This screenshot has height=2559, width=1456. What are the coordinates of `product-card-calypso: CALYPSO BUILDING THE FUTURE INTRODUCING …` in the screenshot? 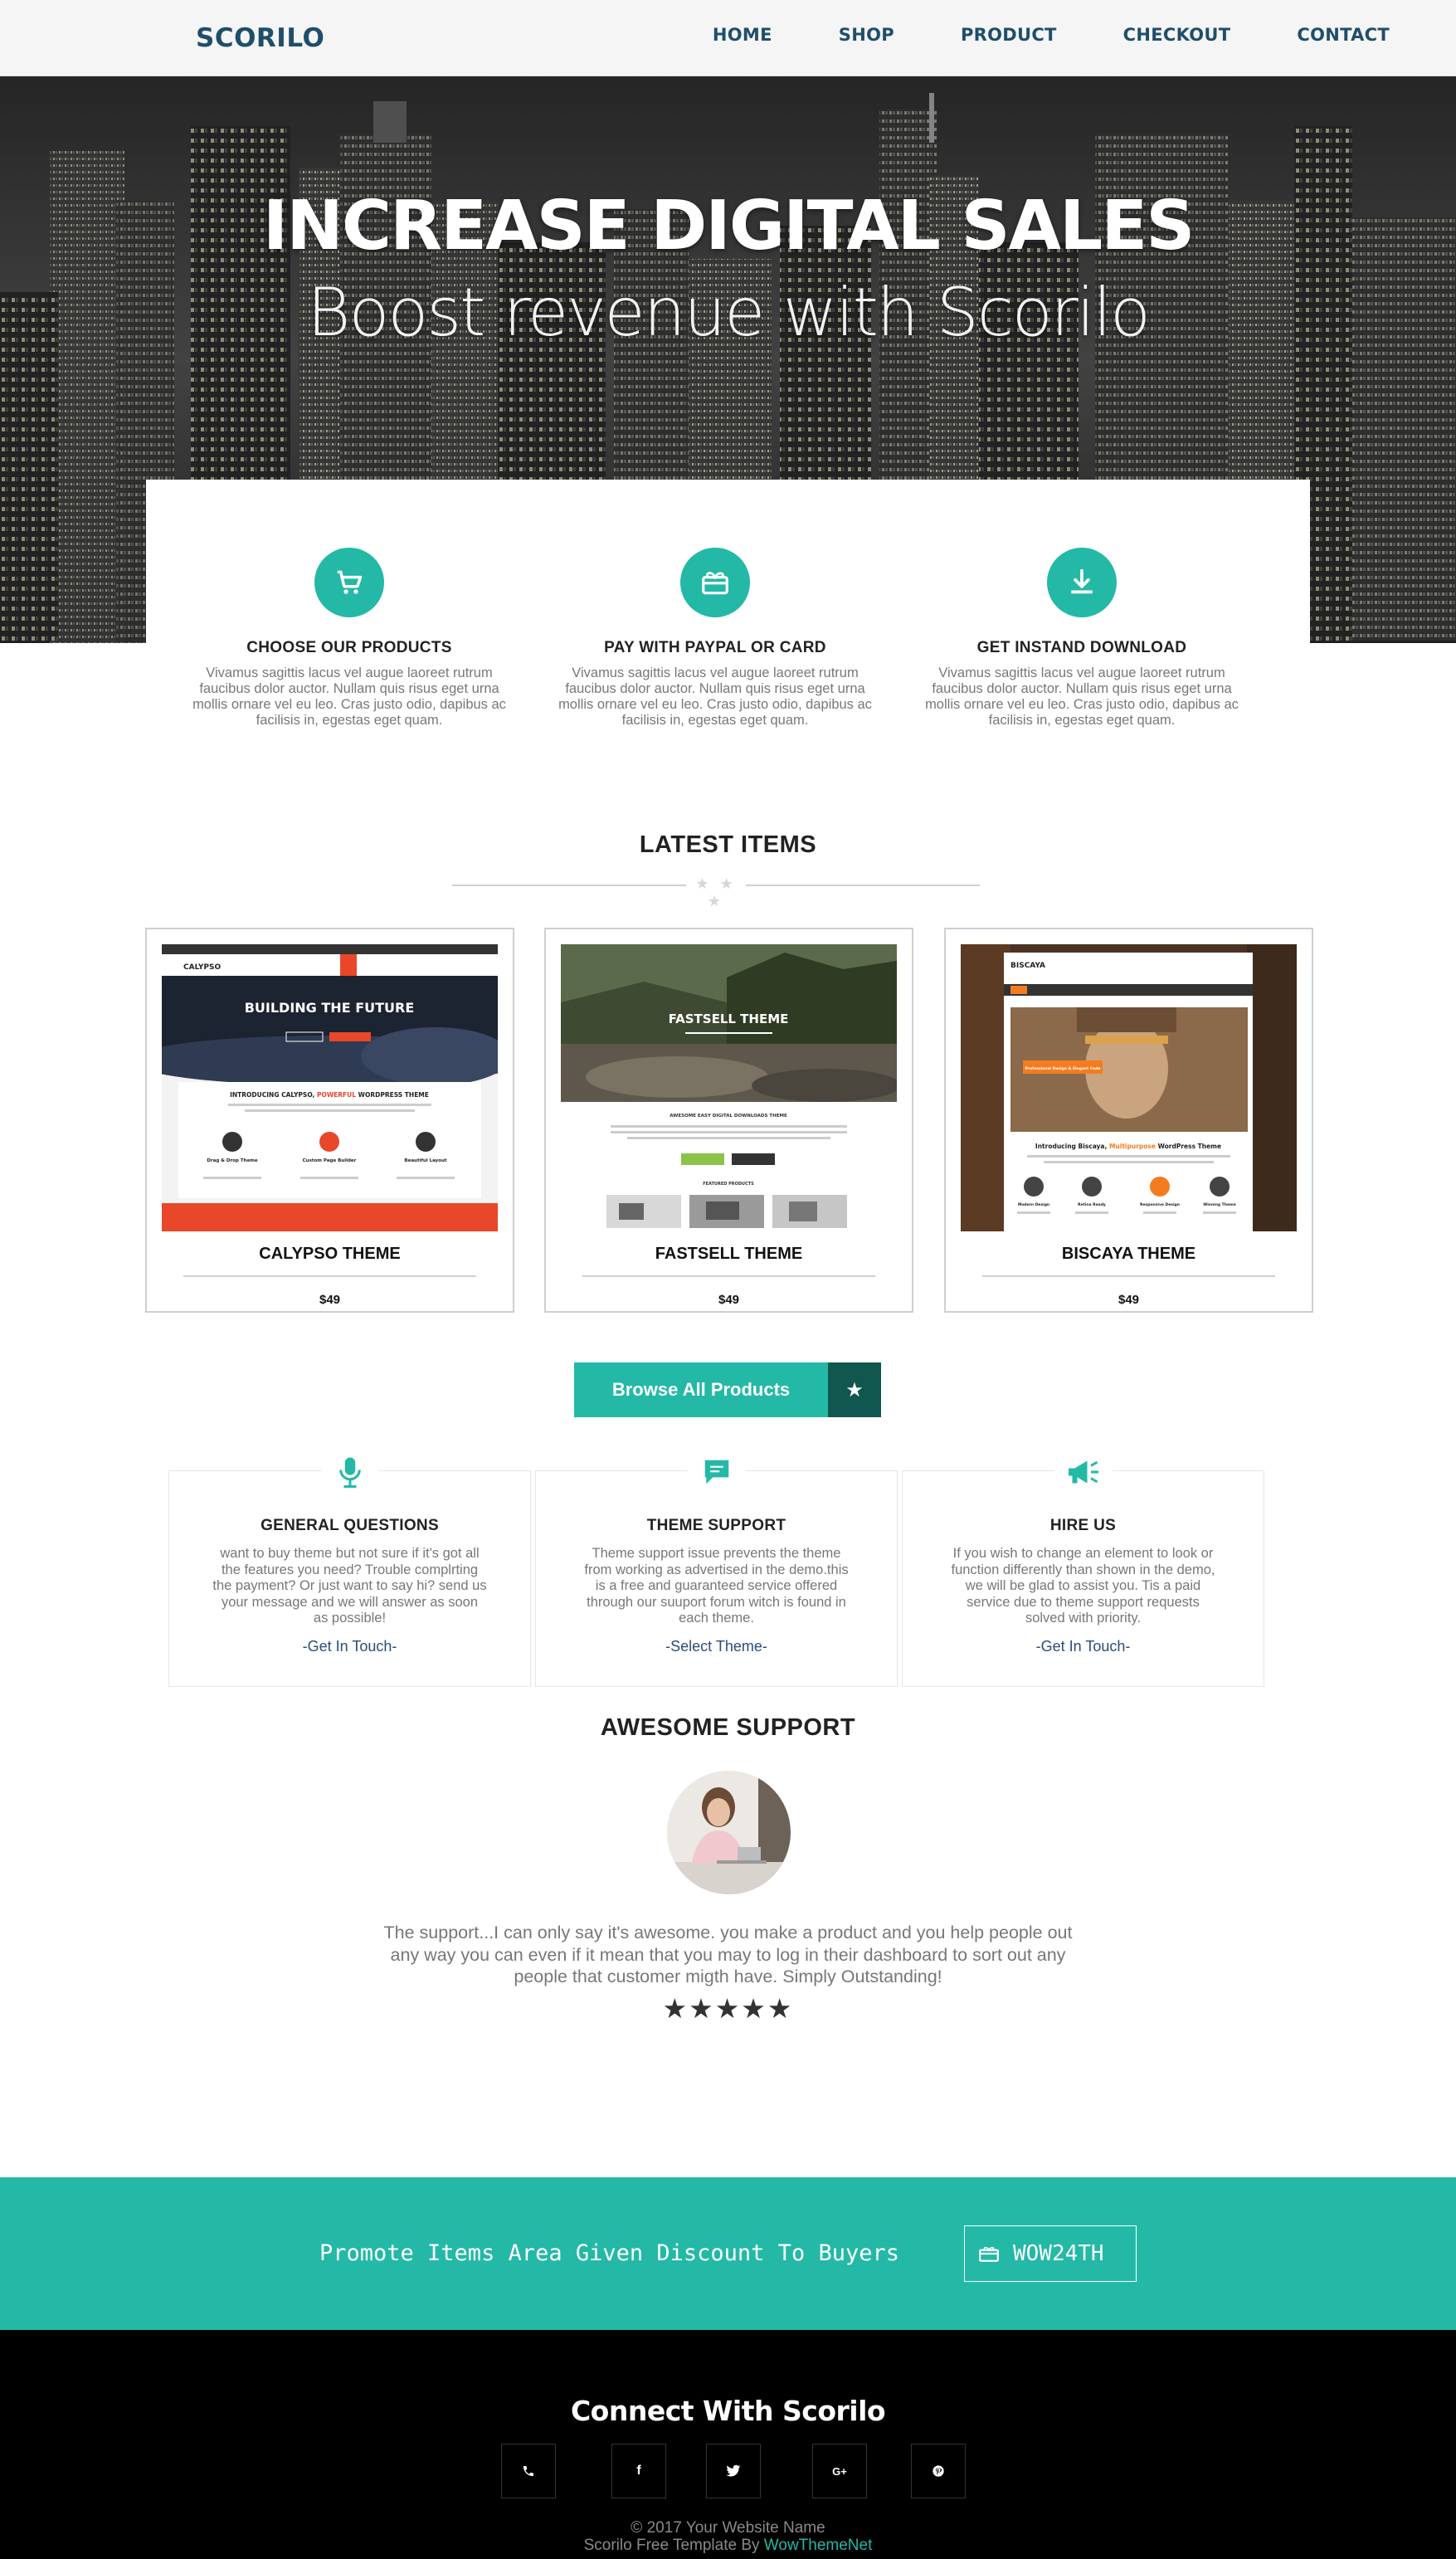 It's located at (329, 1120).